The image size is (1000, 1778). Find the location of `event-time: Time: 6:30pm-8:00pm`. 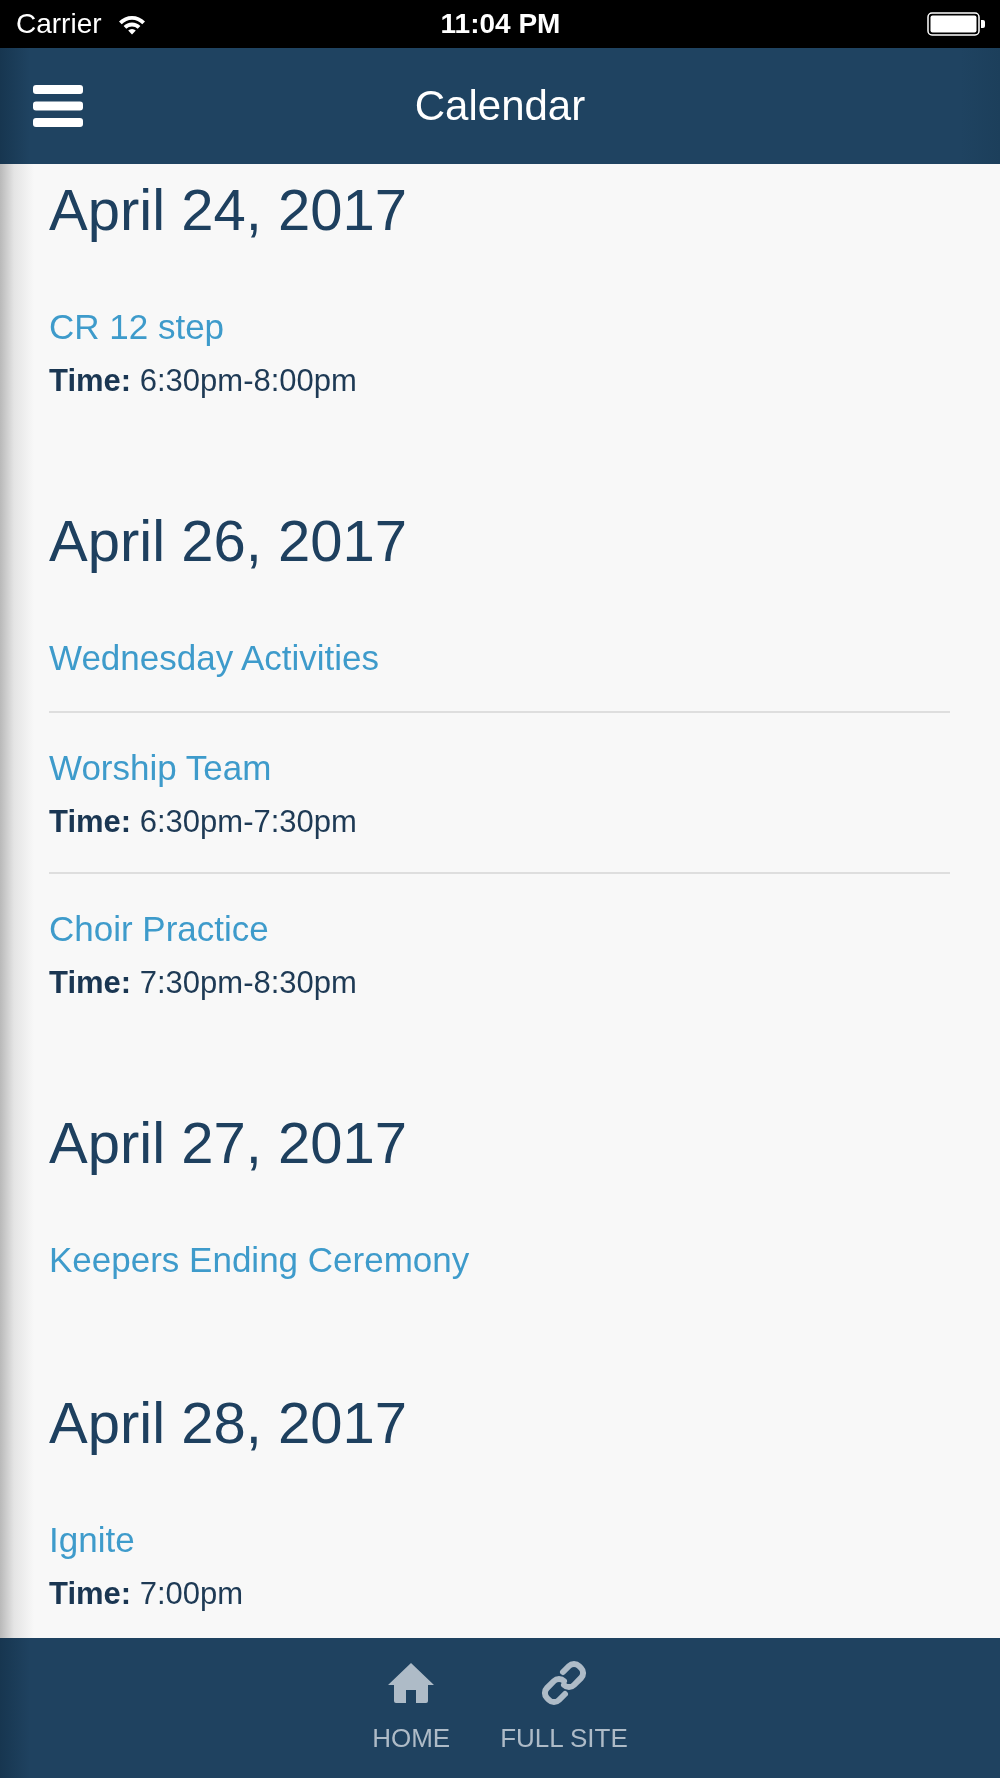

event-time: Time: 6:30pm-8:00pm is located at coordinates (203, 381).